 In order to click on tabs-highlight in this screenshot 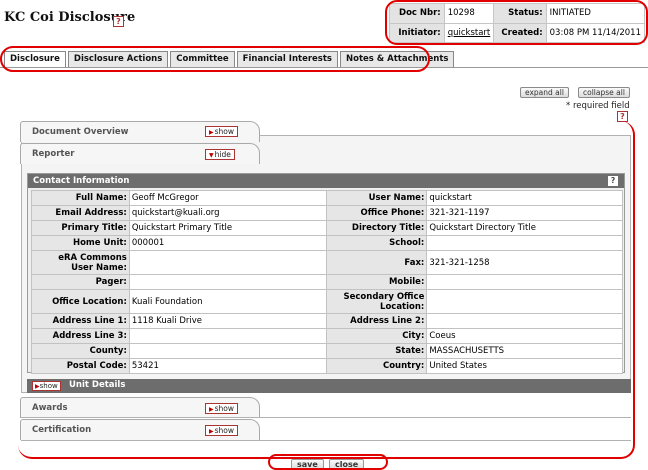, I will do `click(215, 59)`.